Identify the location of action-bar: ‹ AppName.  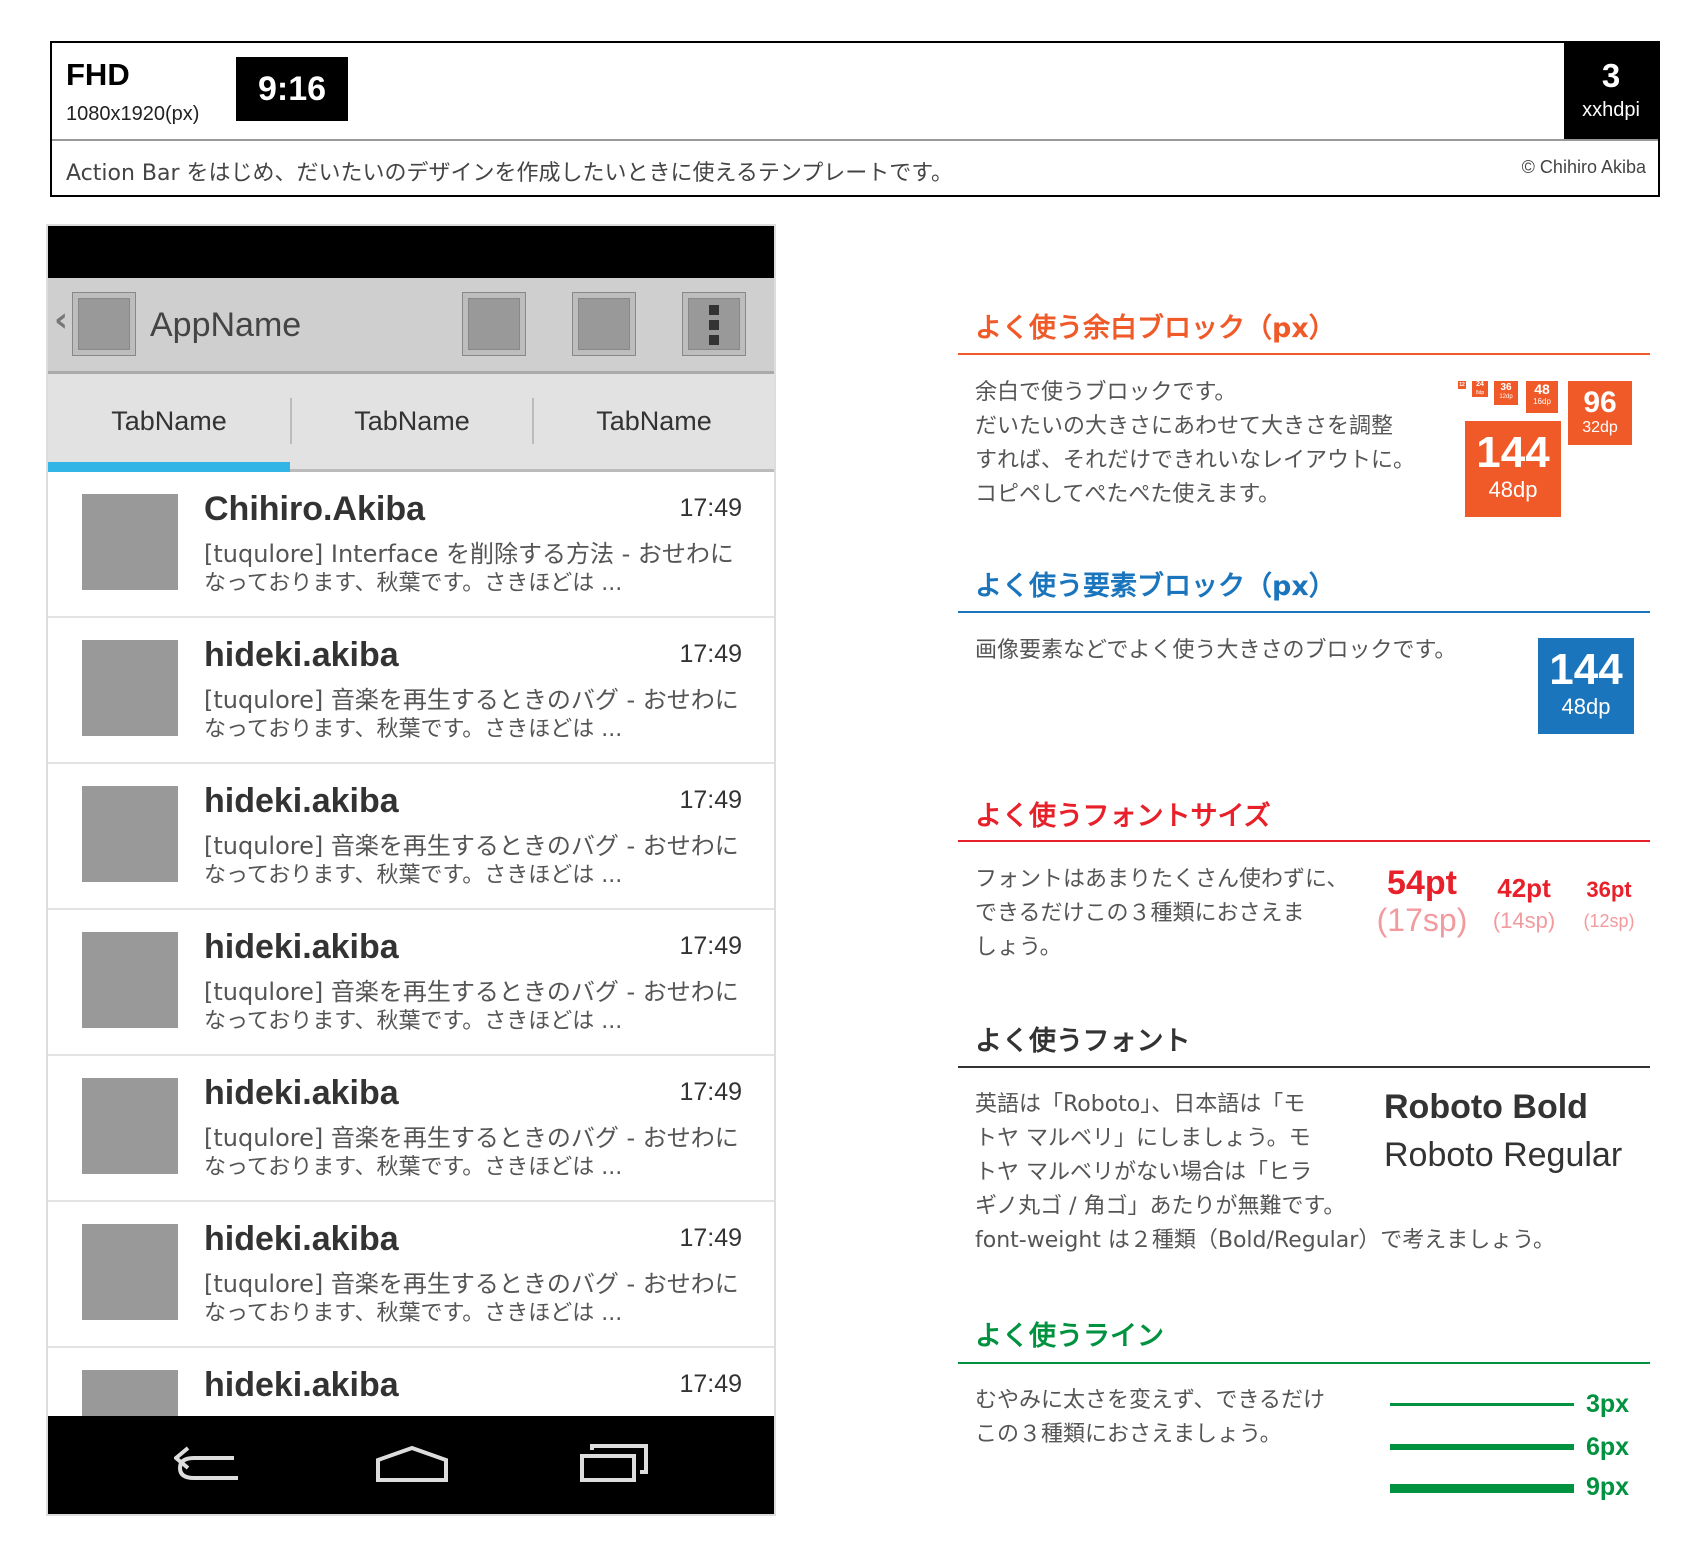
(411, 326).